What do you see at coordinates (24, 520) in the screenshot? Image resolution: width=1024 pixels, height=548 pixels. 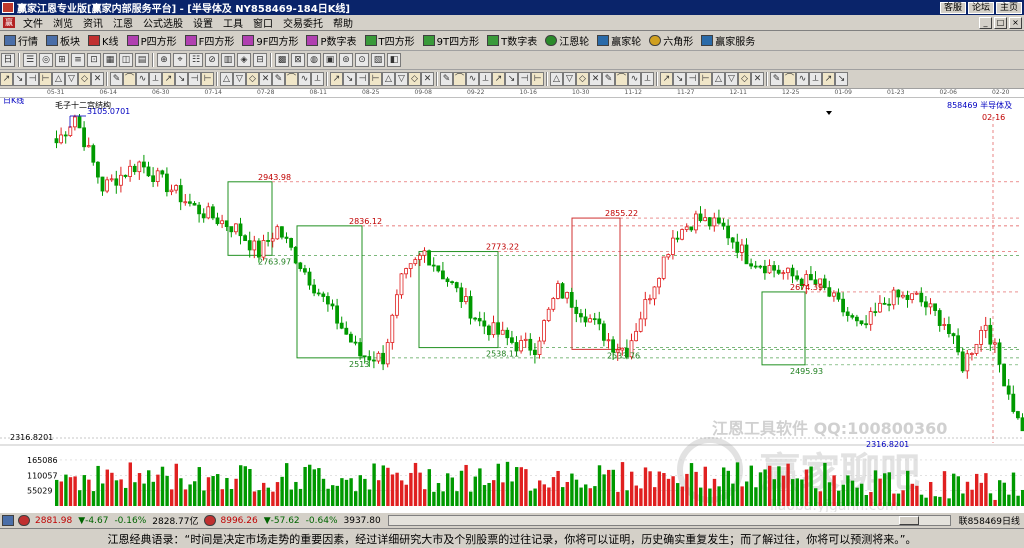 I see `shanghai-index-icon` at bounding box center [24, 520].